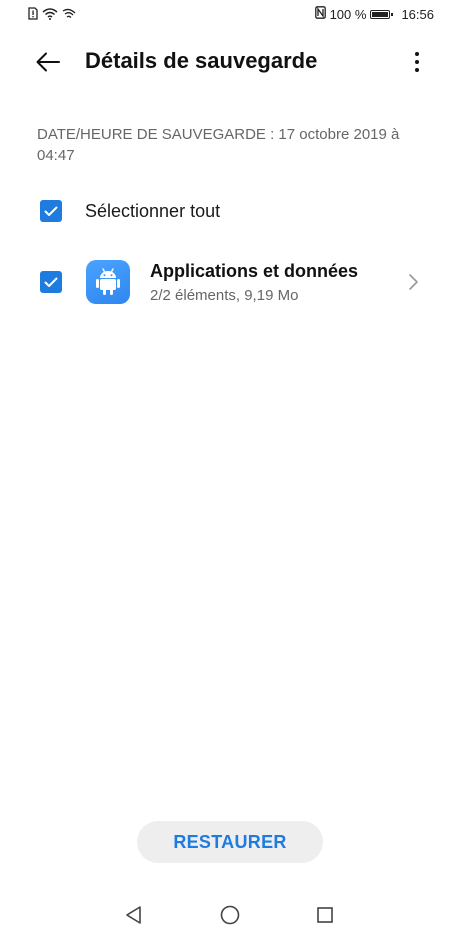 The width and height of the screenshot is (460, 939). I want to click on battery-percent: 100 %, so click(348, 14).